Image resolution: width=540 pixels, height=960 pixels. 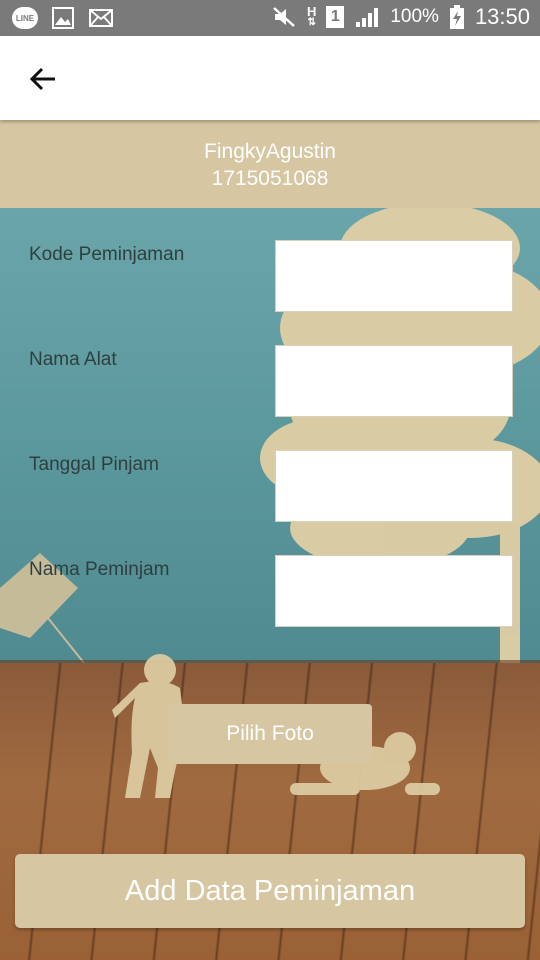 I want to click on label-nama-alat: Nama Alat, so click(x=73, y=359).